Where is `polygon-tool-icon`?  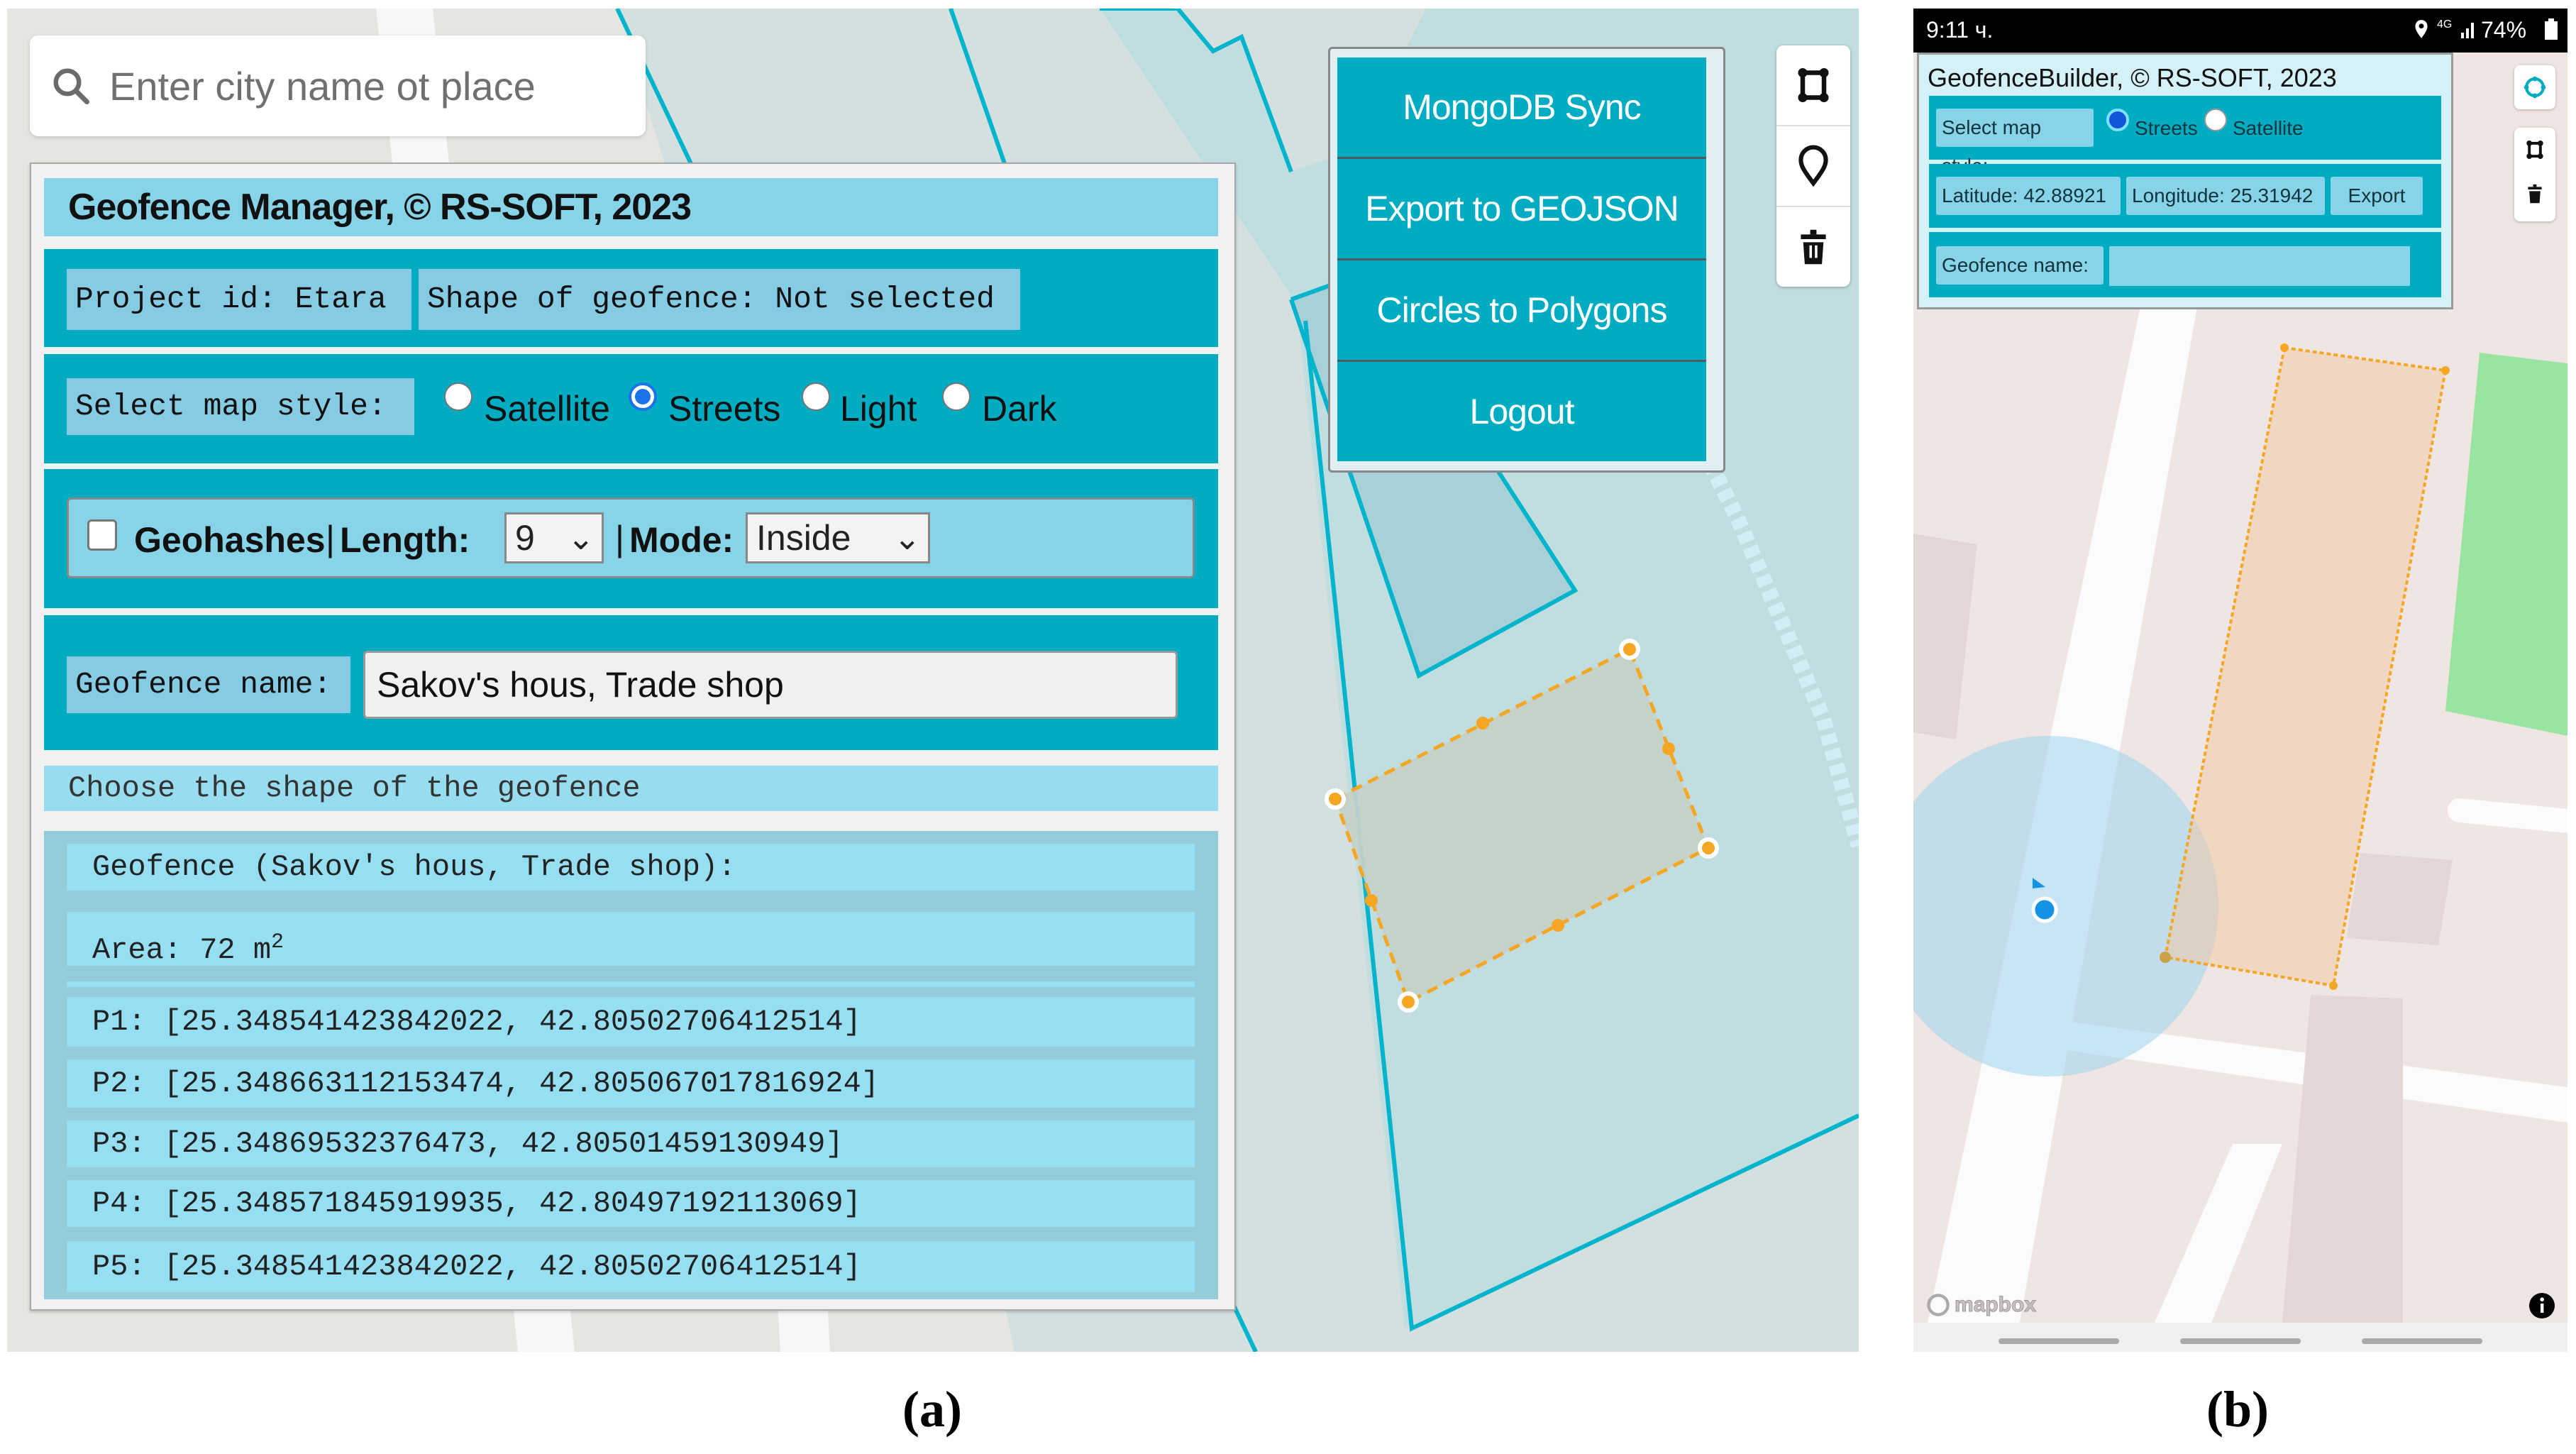 polygon-tool-icon is located at coordinates (2535, 149).